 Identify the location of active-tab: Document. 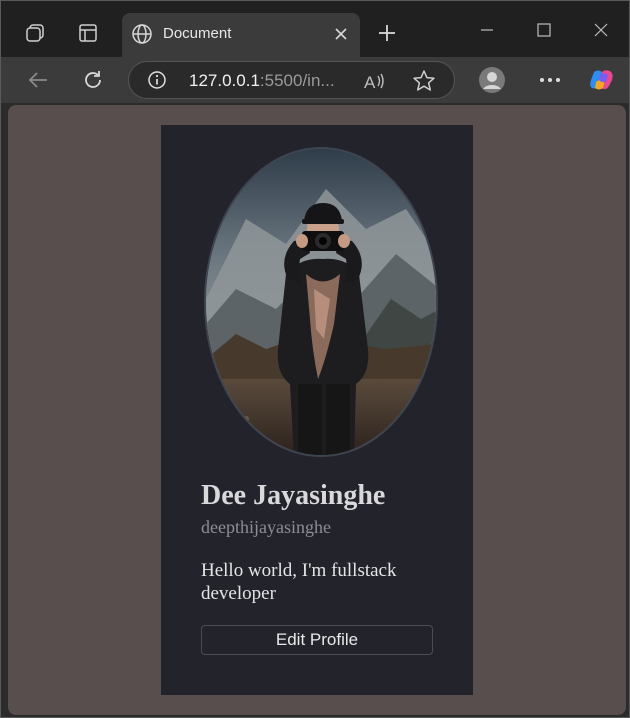
(241, 35).